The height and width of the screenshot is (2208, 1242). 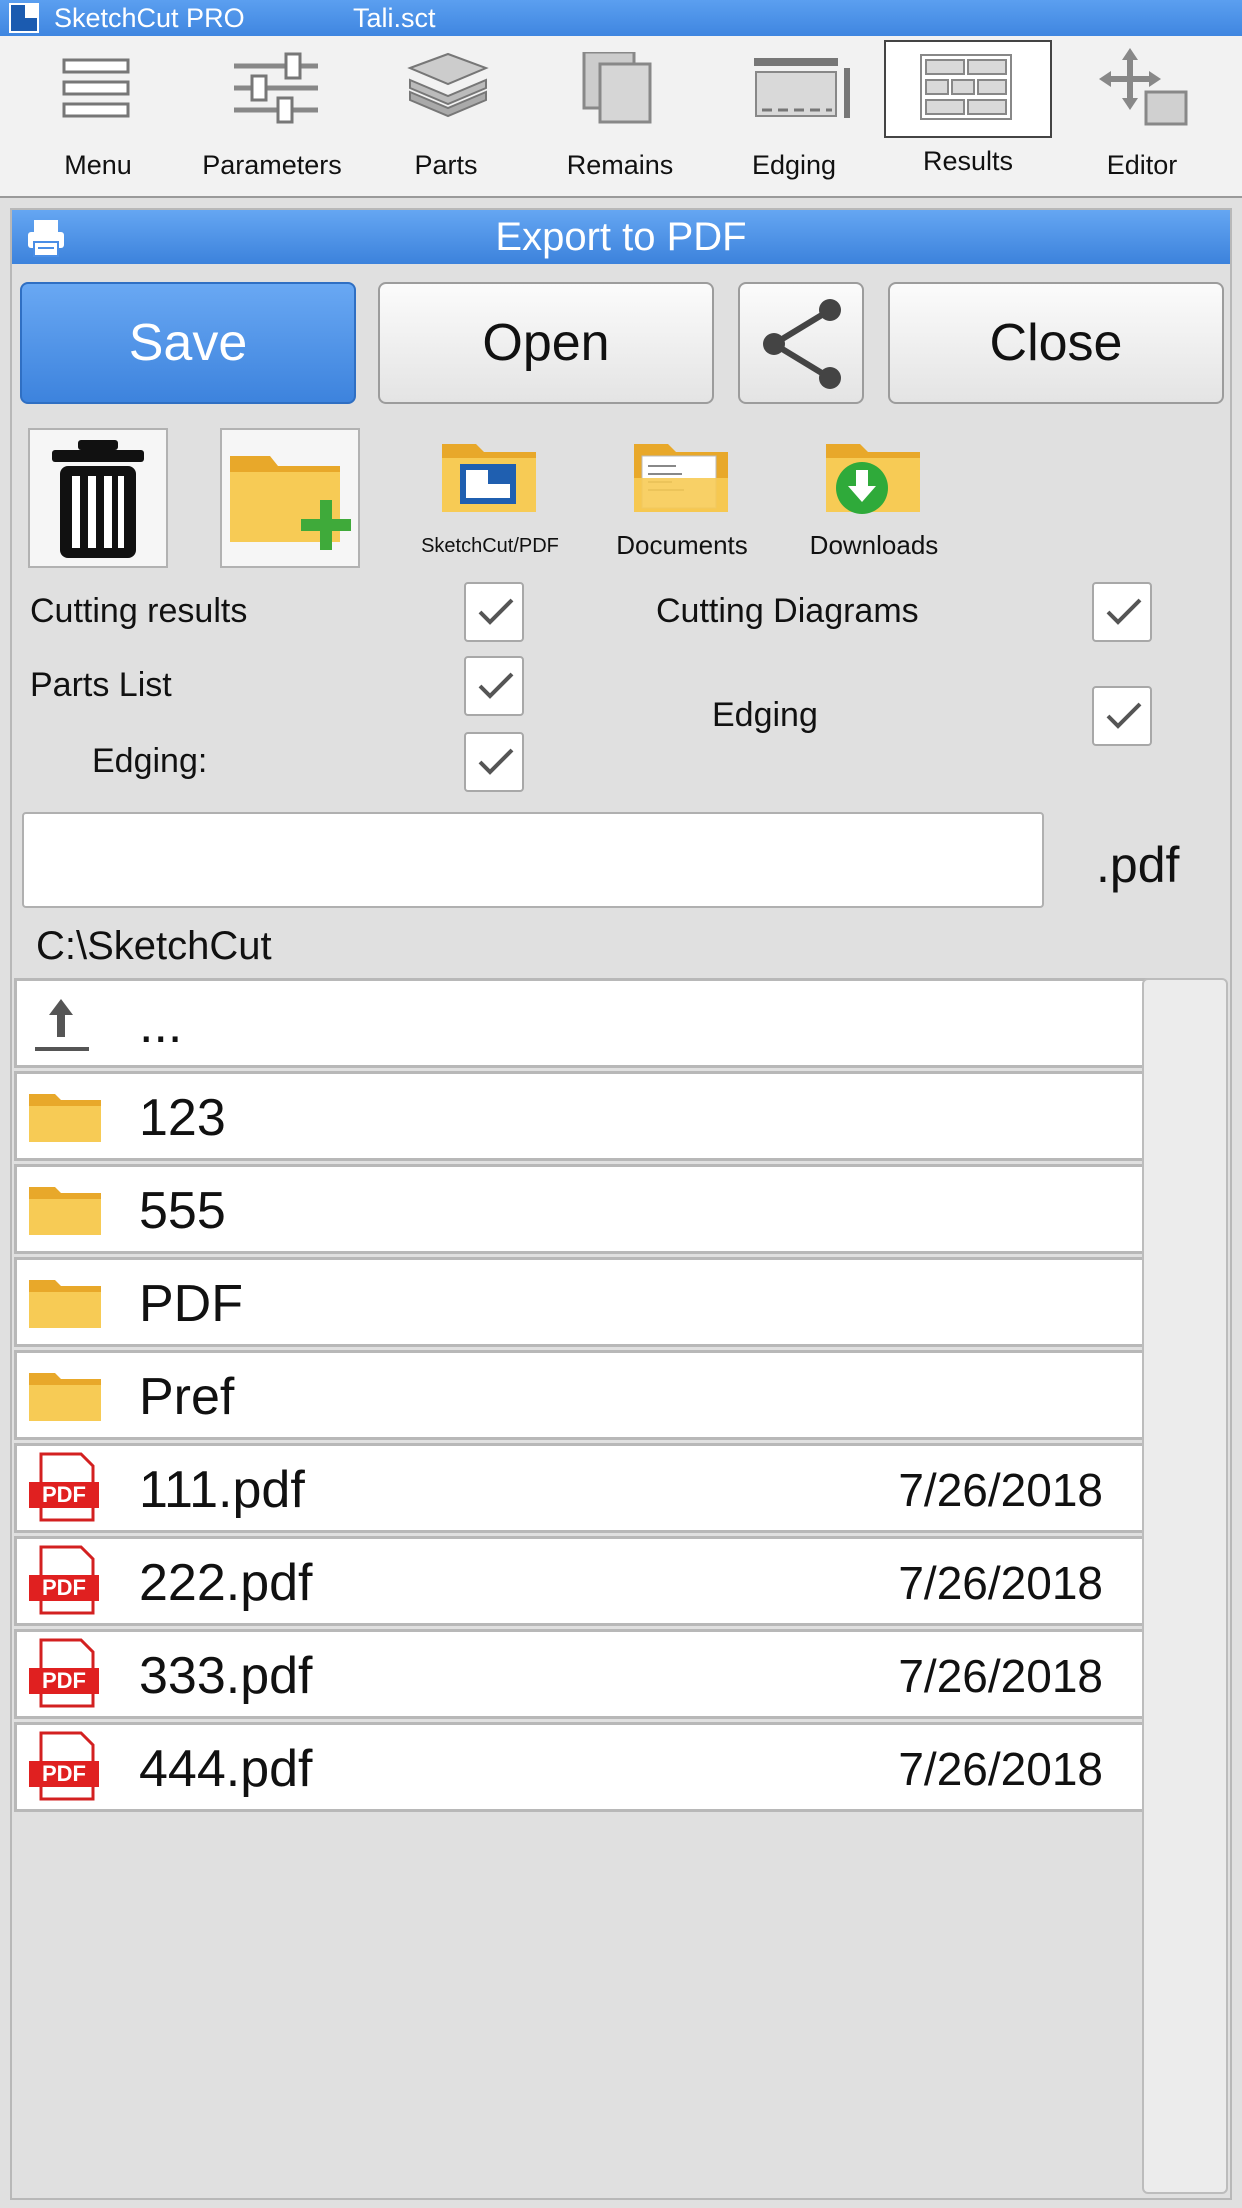 What do you see at coordinates (787, 611) in the screenshot?
I see `cutting-diagrams-label: Cutting Diagrams` at bounding box center [787, 611].